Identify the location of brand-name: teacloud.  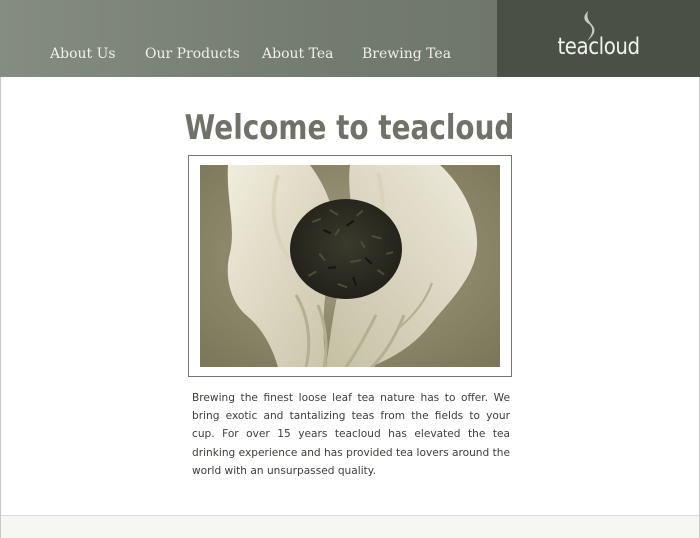
(598, 47).